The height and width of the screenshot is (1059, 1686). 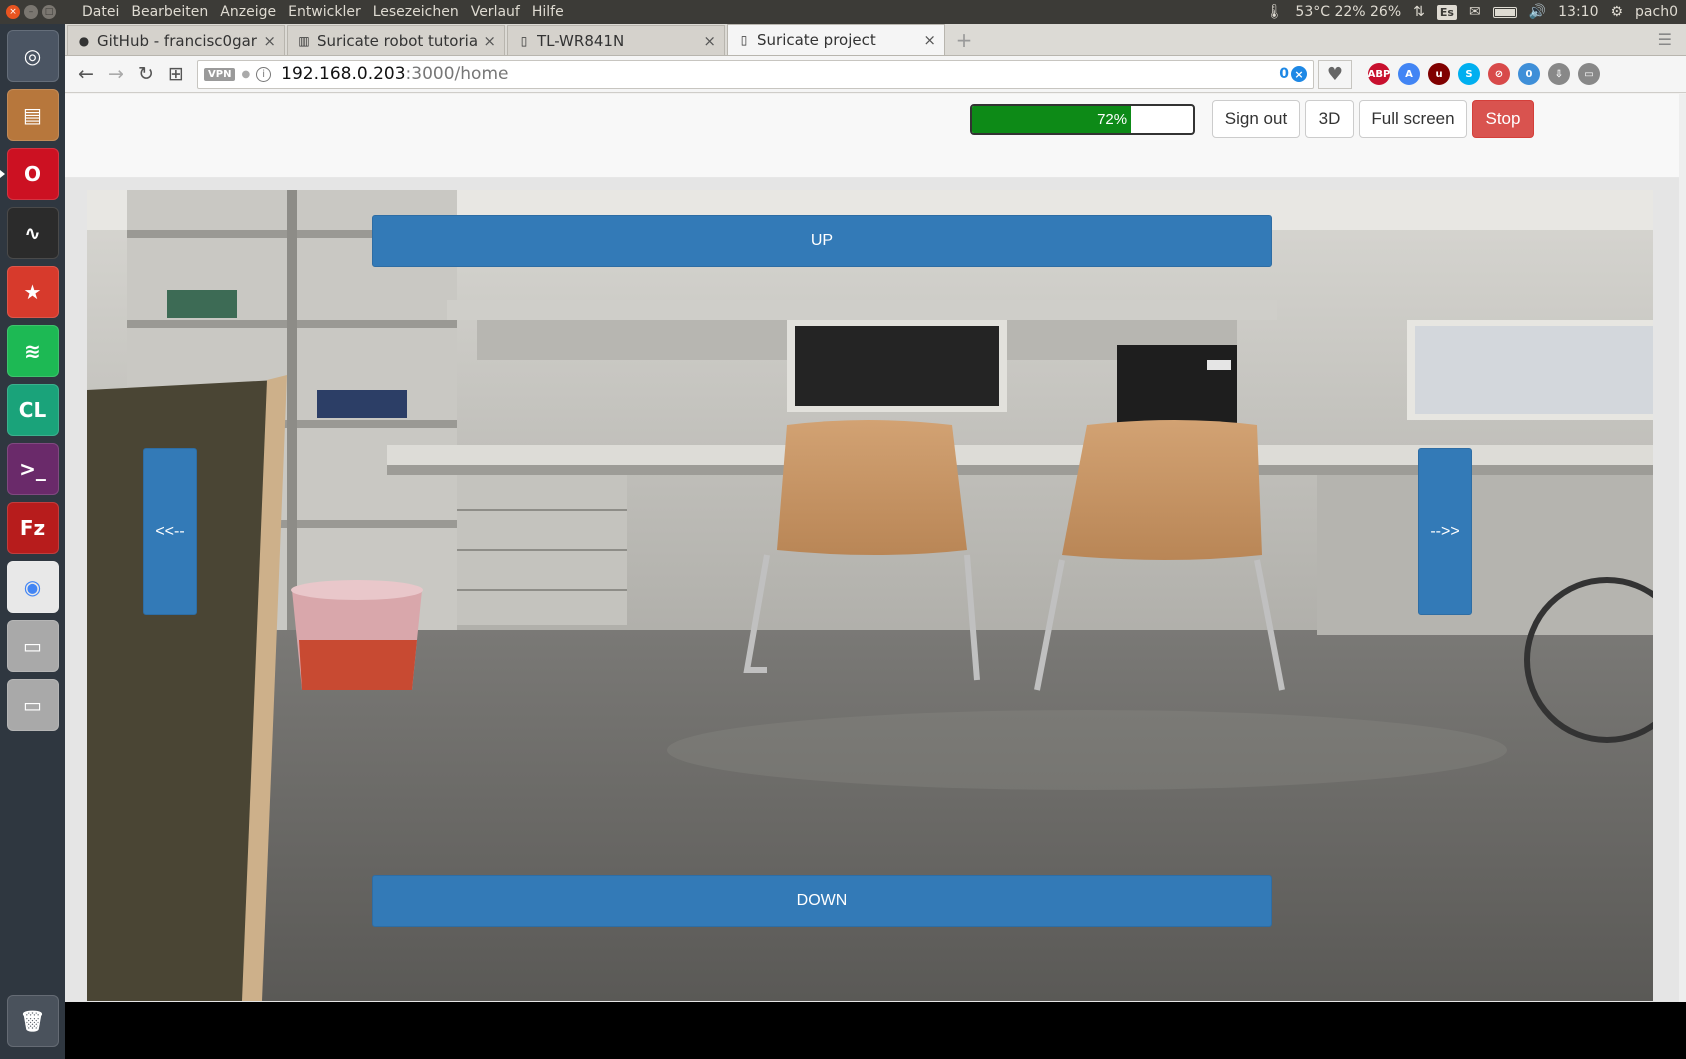 I want to click on translate-icon: A, so click(x=1409, y=74).